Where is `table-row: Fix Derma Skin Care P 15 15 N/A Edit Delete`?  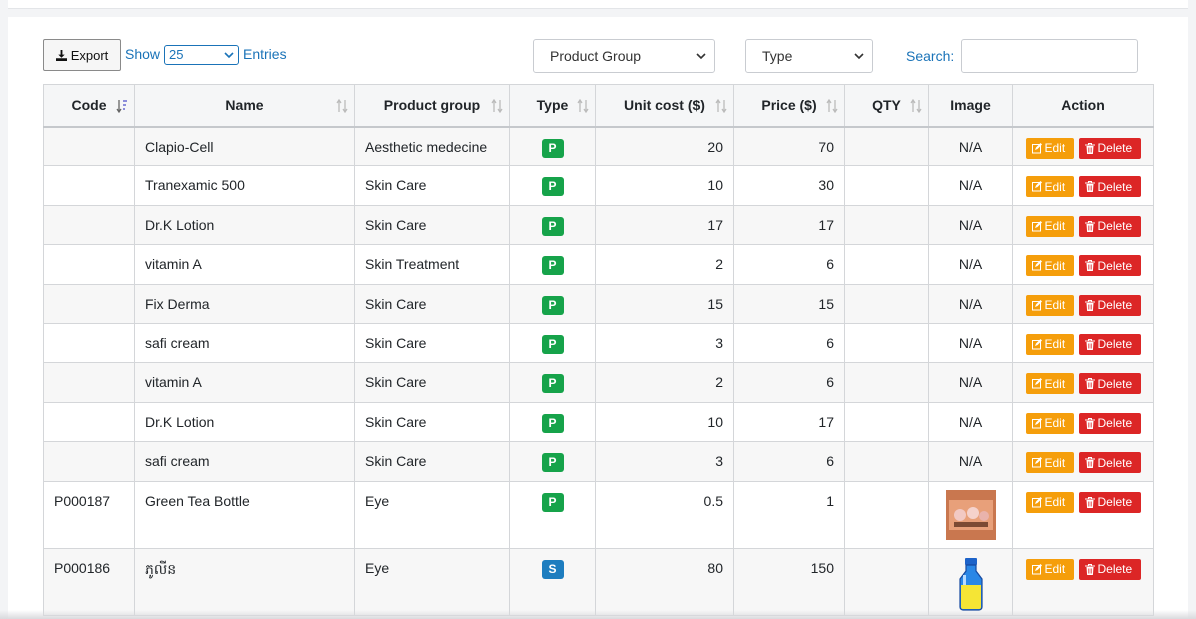 table-row: Fix Derma Skin Care P 15 15 N/A Edit Delete is located at coordinates (598, 303).